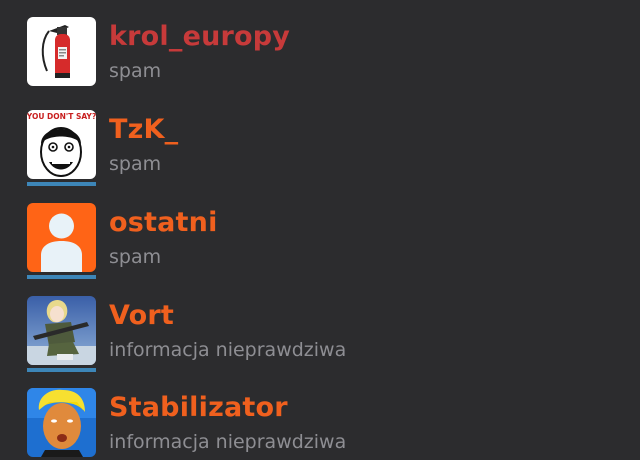  What do you see at coordinates (61, 144) in the screenshot?
I see `you-dont-say-meme-avatar: YOU DON'T SAY?` at bounding box center [61, 144].